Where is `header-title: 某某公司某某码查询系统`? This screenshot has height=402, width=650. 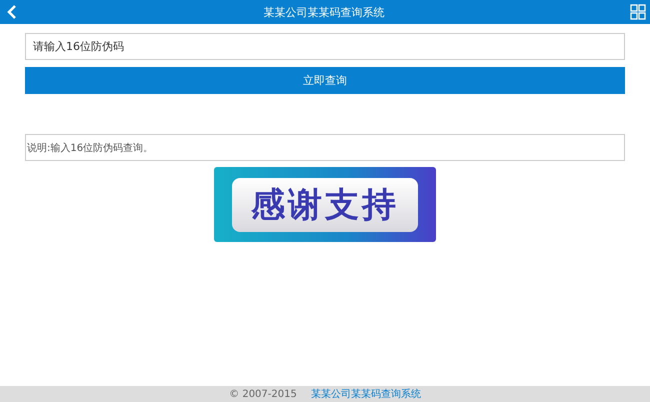 header-title: 某某公司某某码查询系统 is located at coordinates (324, 12).